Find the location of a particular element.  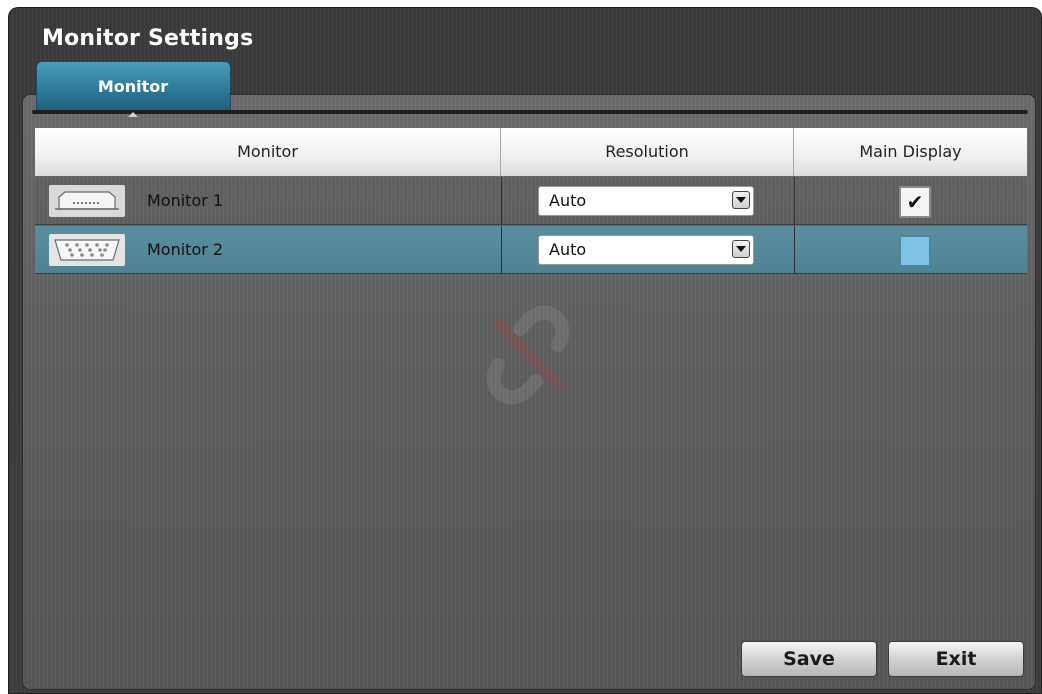

column-header-monitor: Monitor is located at coordinates (268, 152).